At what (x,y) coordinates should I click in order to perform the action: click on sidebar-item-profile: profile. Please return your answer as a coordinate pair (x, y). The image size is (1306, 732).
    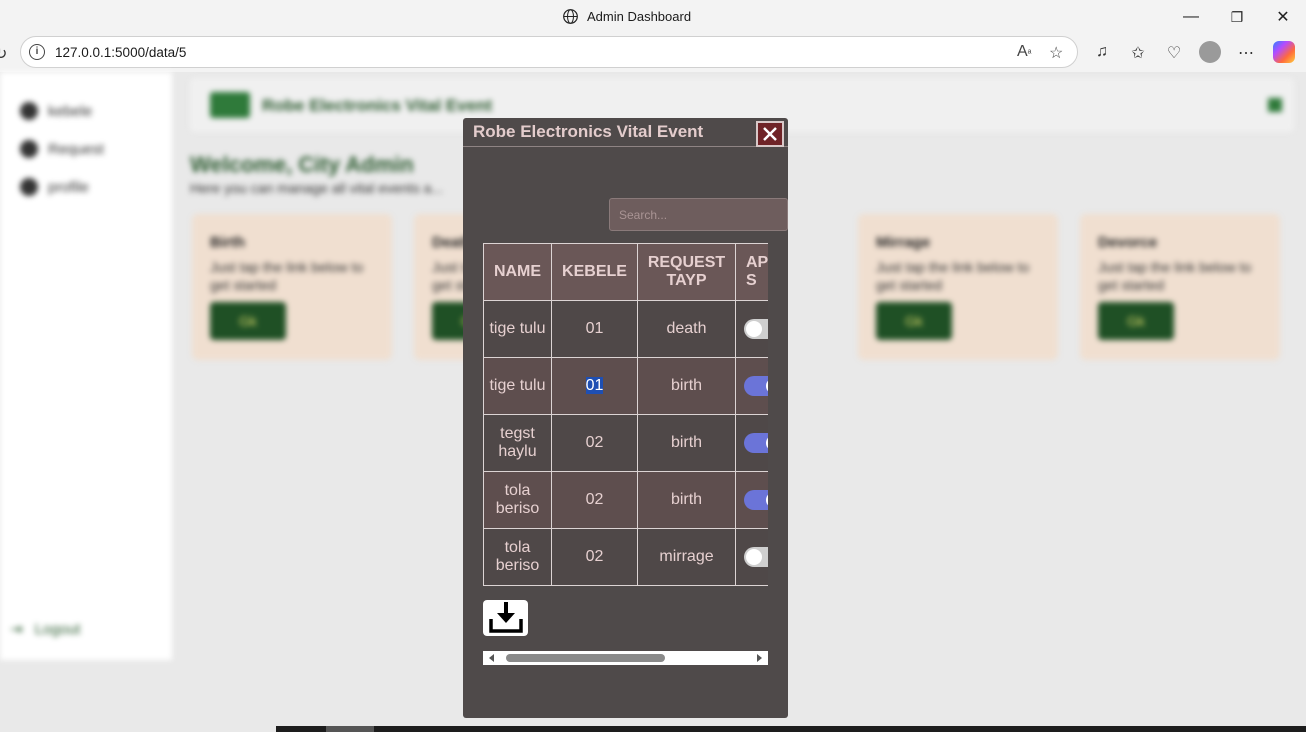
    Looking at the image, I should click on (54, 187).